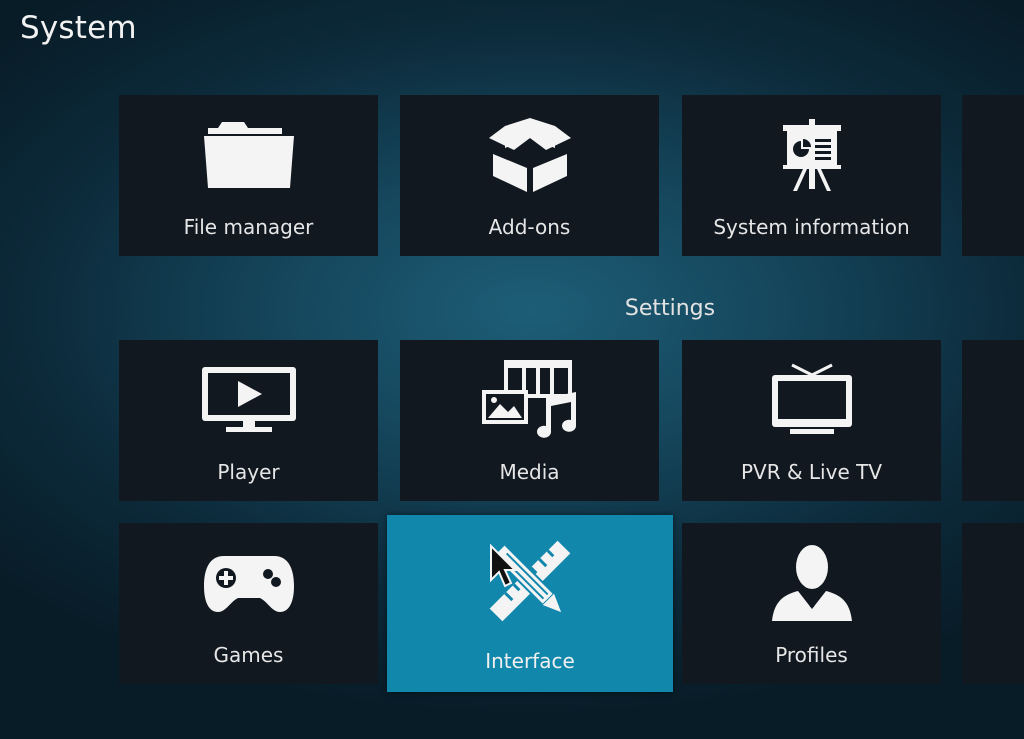  I want to click on tile-label: Games, so click(248, 655).